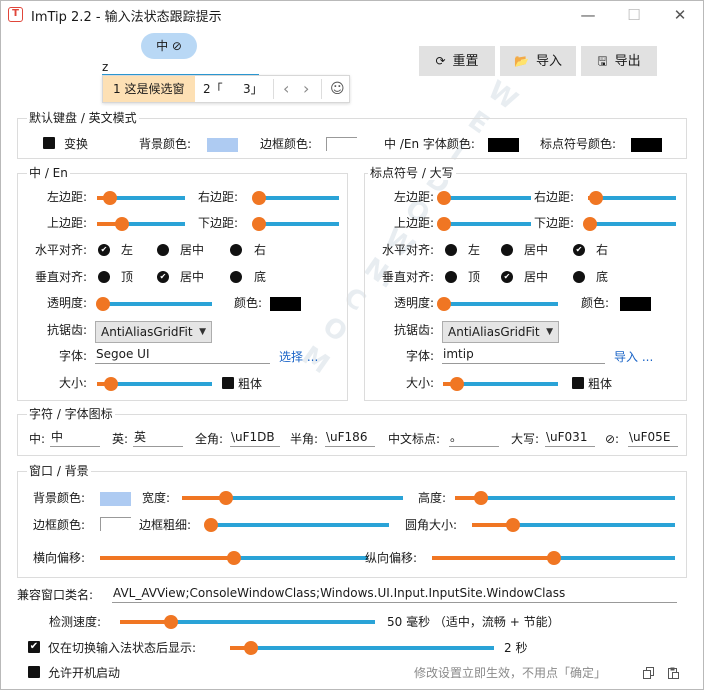 The height and width of the screenshot is (690, 704). What do you see at coordinates (579, 250) in the screenshot?
I see `pc-h-align-radio-2: ✔` at bounding box center [579, 250].